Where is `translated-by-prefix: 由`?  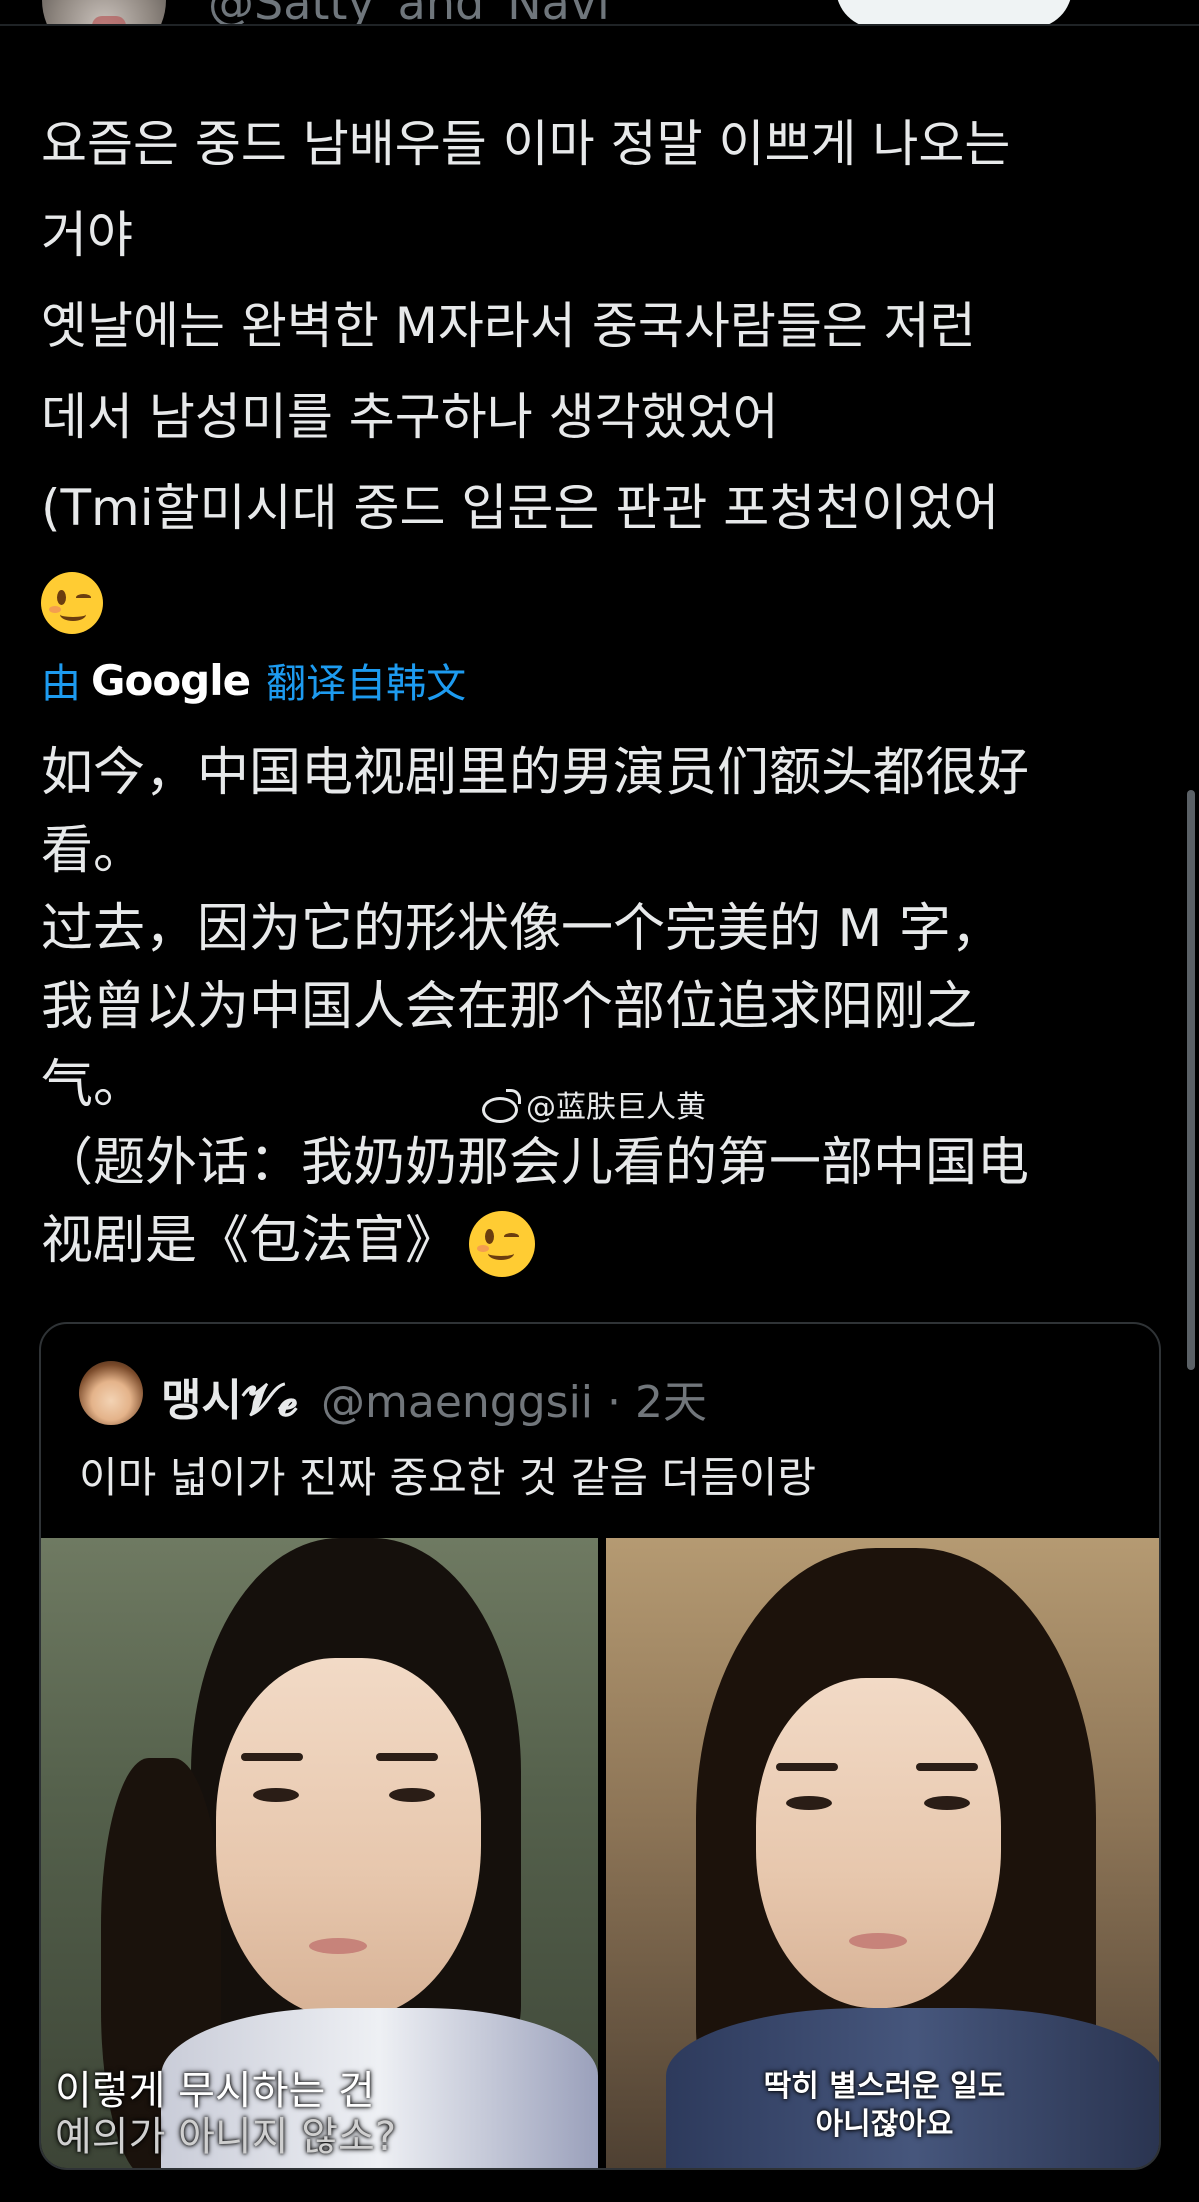 translated-by-prefix: 由 is located at coordinates (61, 684).